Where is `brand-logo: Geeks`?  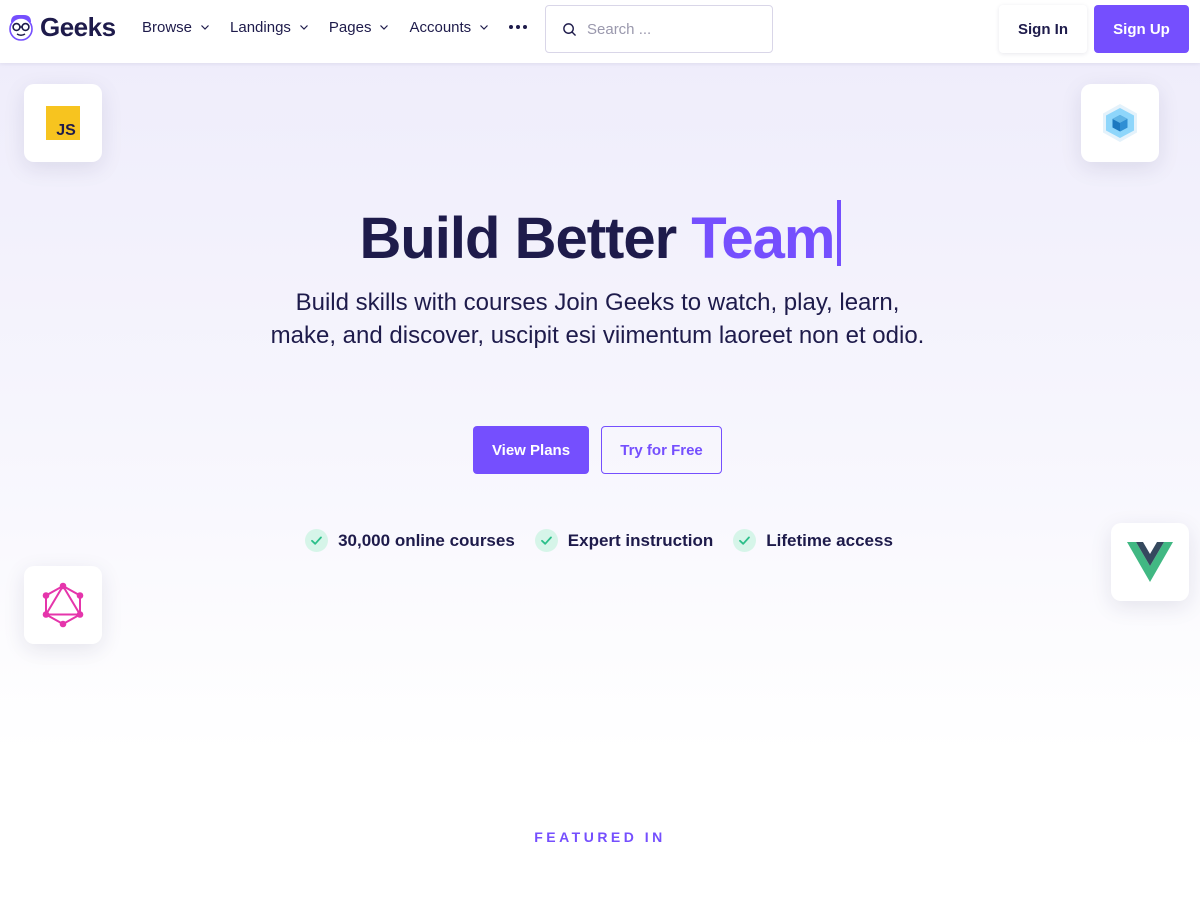
brand-logo: Geeks is located at coordinates (61, 27).